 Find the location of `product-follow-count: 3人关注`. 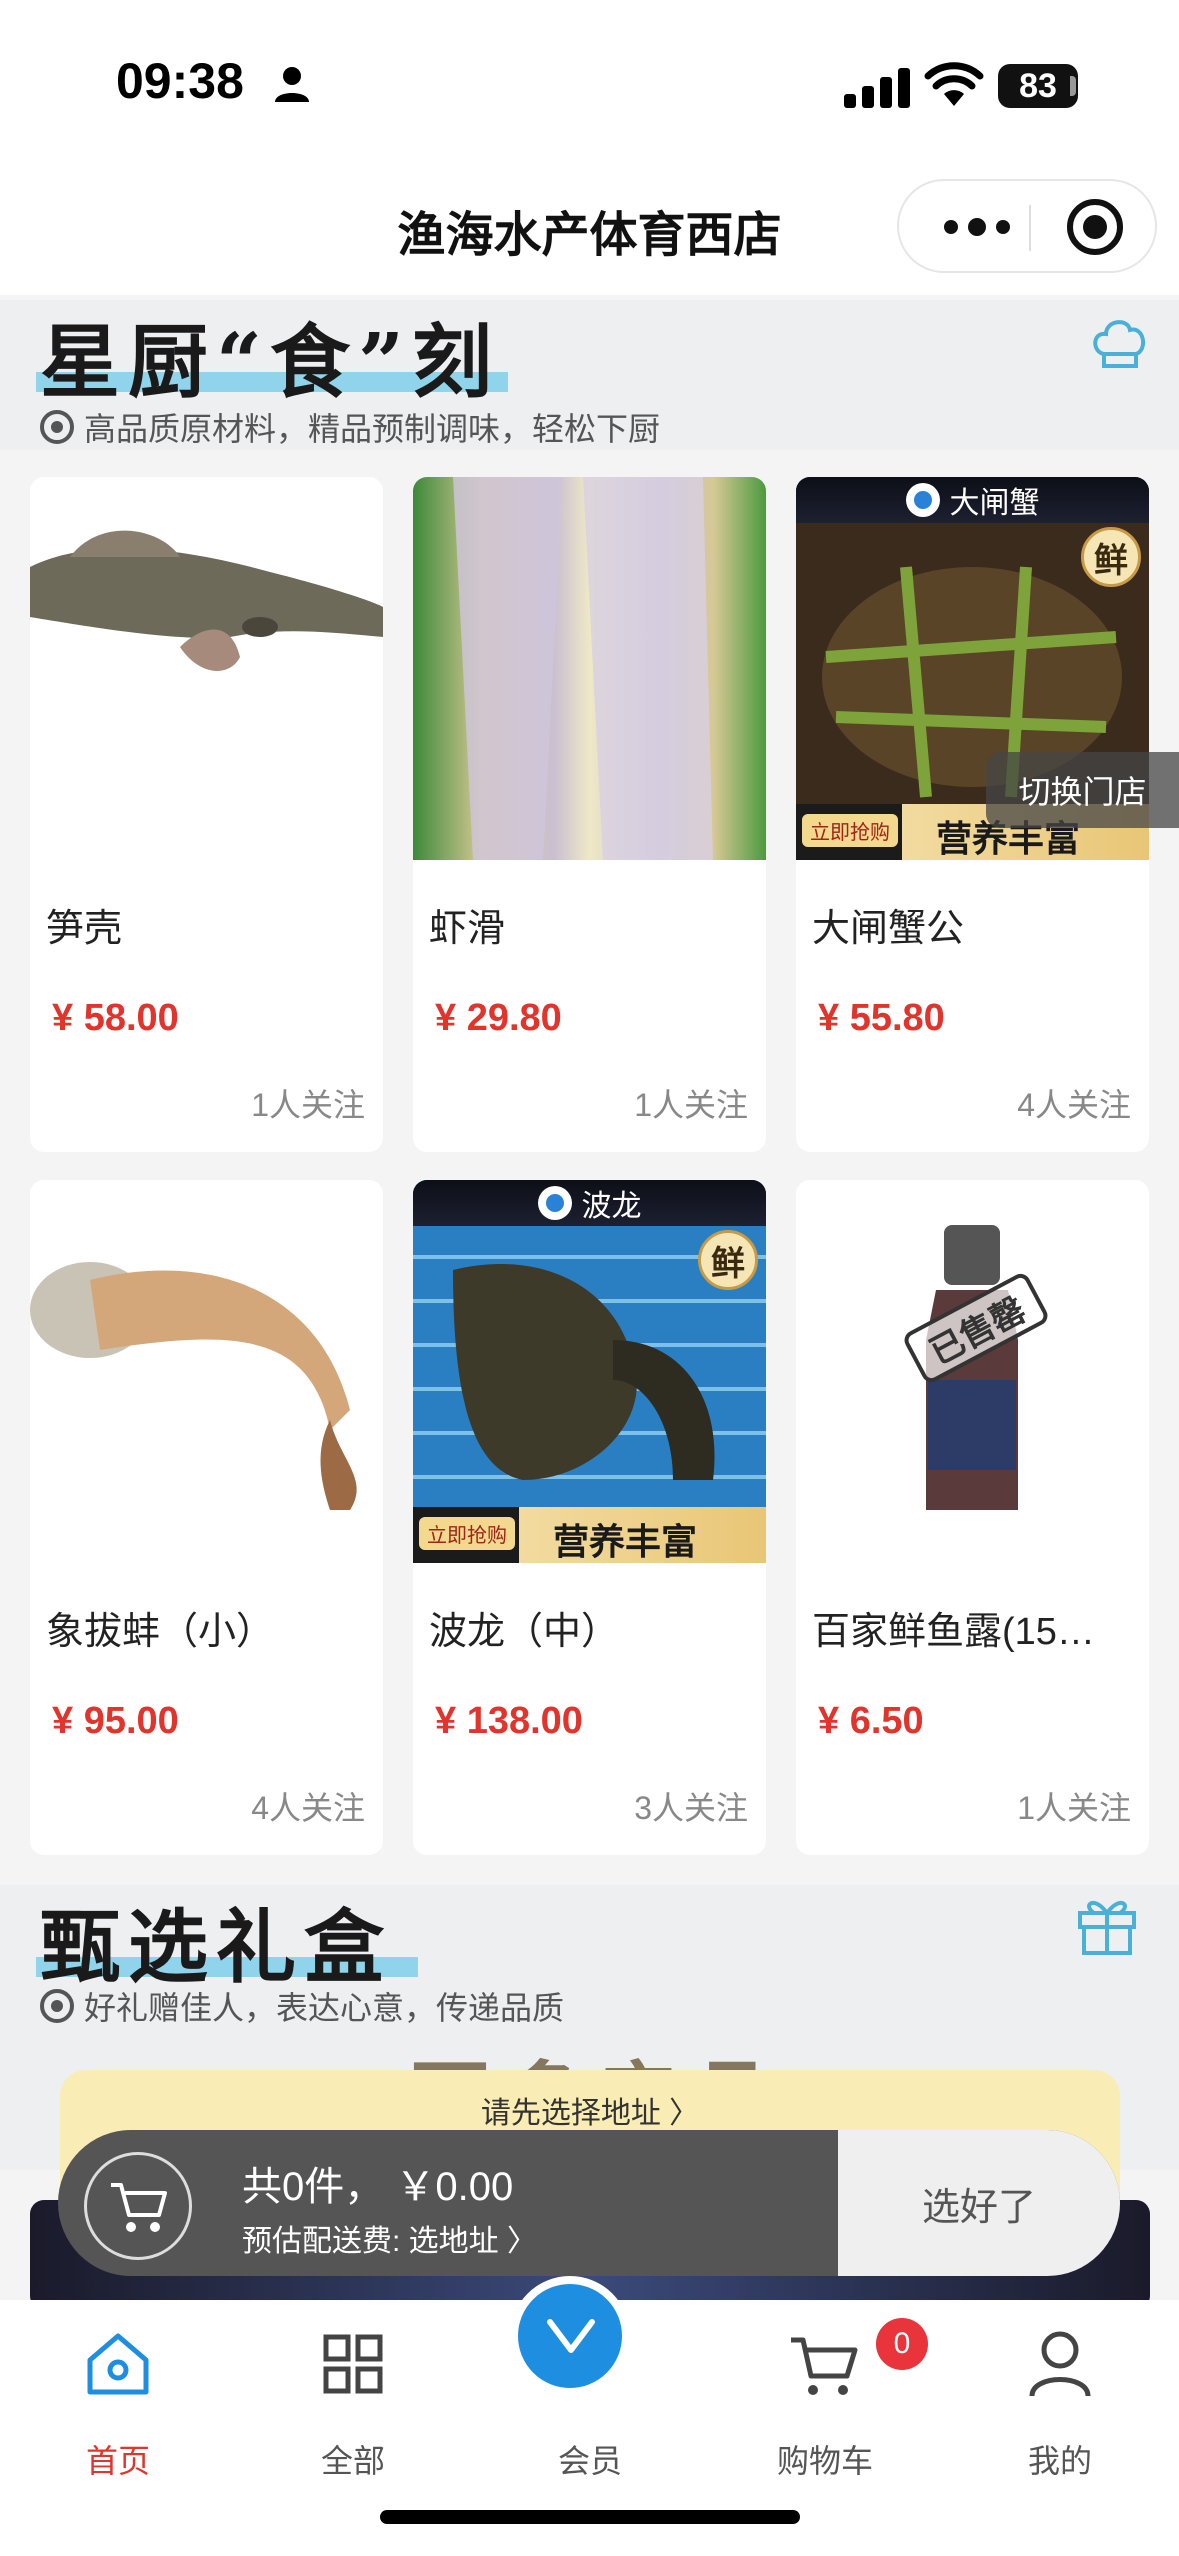

product-follow-count: 3人关注 is located at coordinates (691, 1808).